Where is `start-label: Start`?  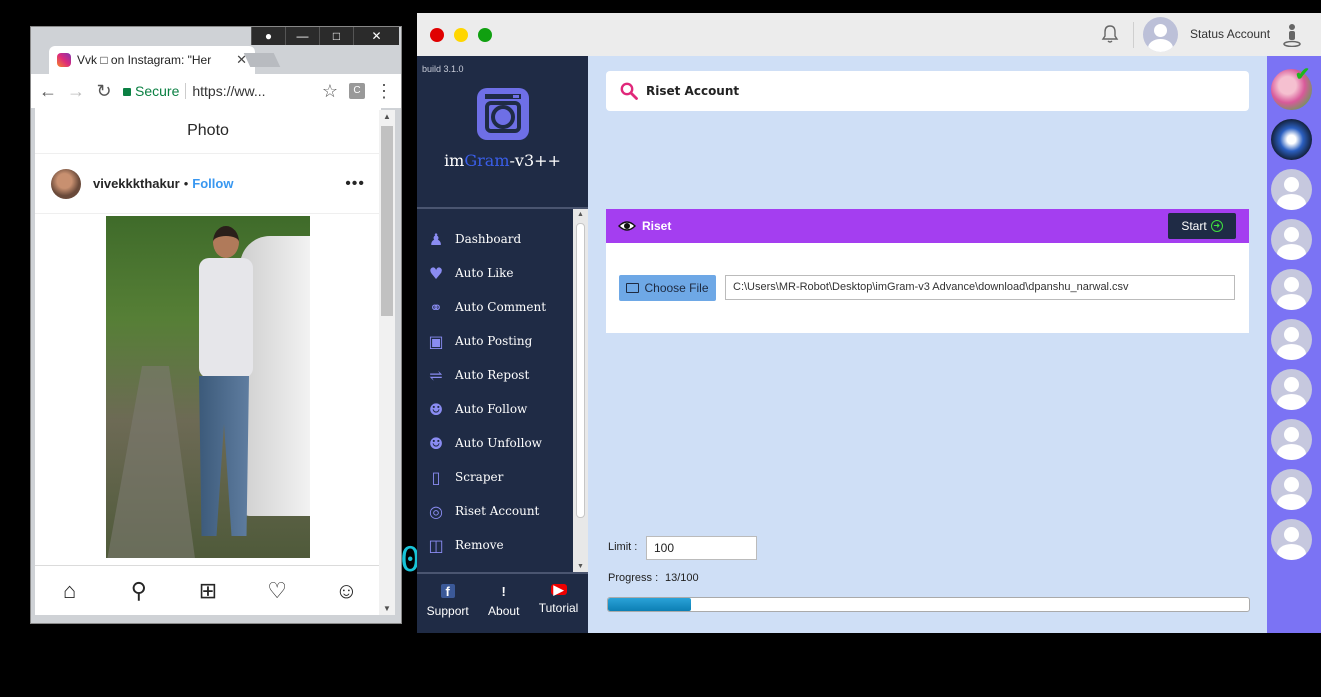
start-label: Start is located at coordinates (1194, 226).